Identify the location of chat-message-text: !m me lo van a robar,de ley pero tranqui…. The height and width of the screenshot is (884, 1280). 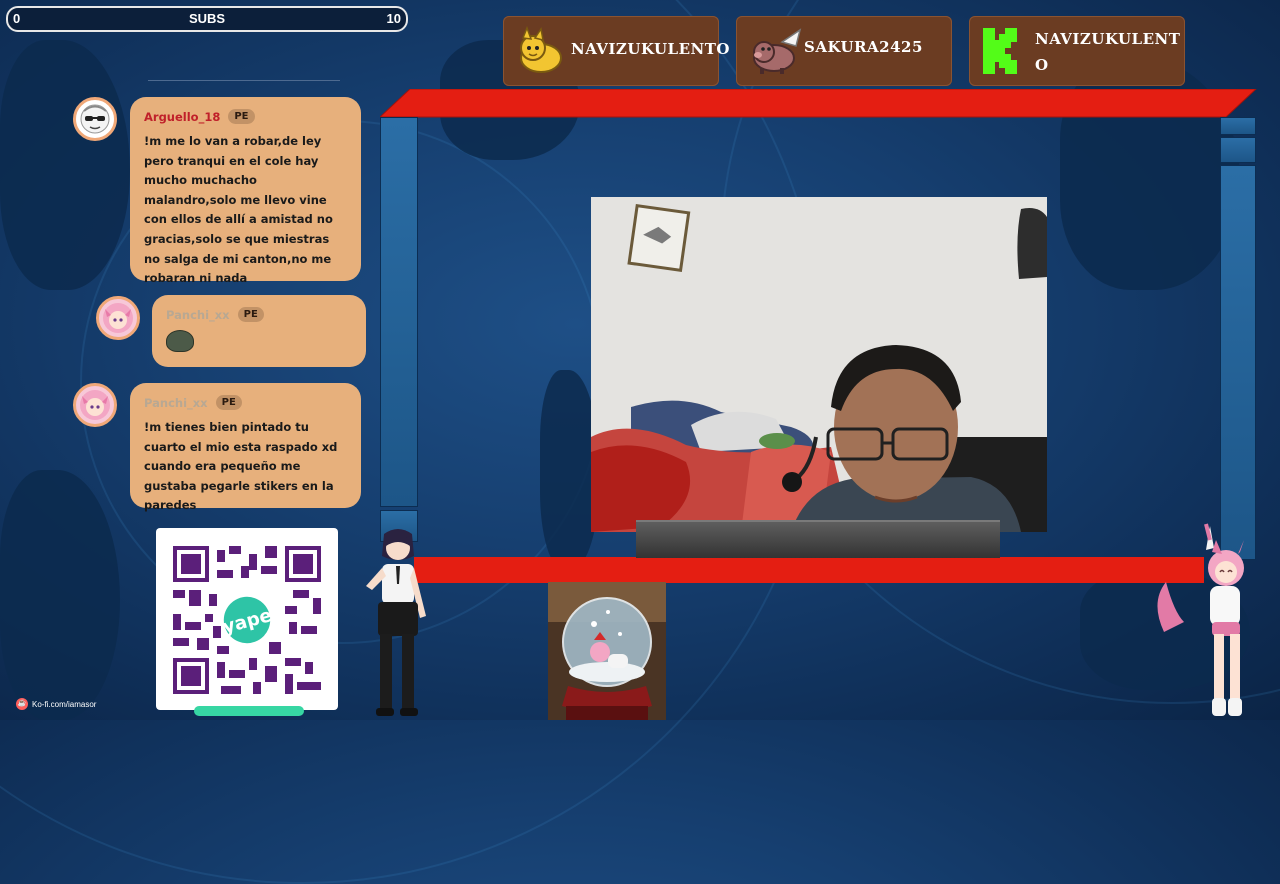
(238, 210).